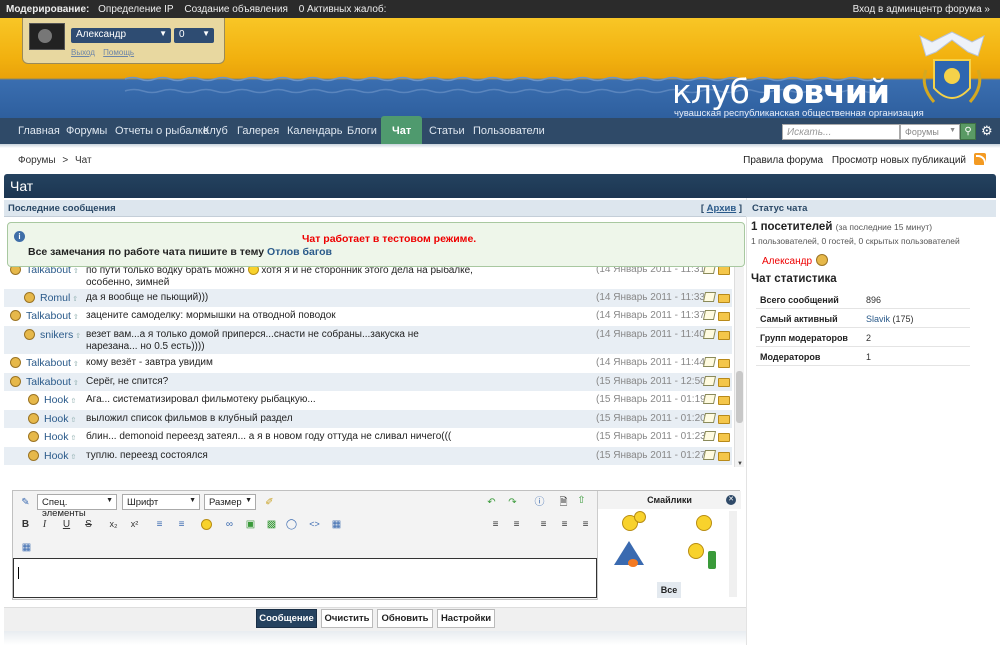 Image resolution: width=1000 pixels, height=645 pixels. What do you see at coordinates (299, 252) in the screenshot?
I see `bug-topic-link: Отлов багов` at bounding box center [299, 252].